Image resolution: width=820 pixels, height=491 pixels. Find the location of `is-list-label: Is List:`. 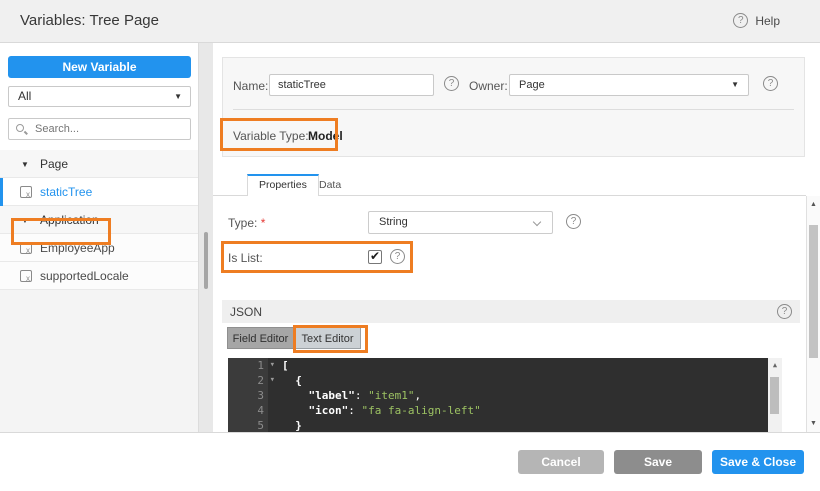

is-list-label: Is List: is located at coordinates (245, 258).